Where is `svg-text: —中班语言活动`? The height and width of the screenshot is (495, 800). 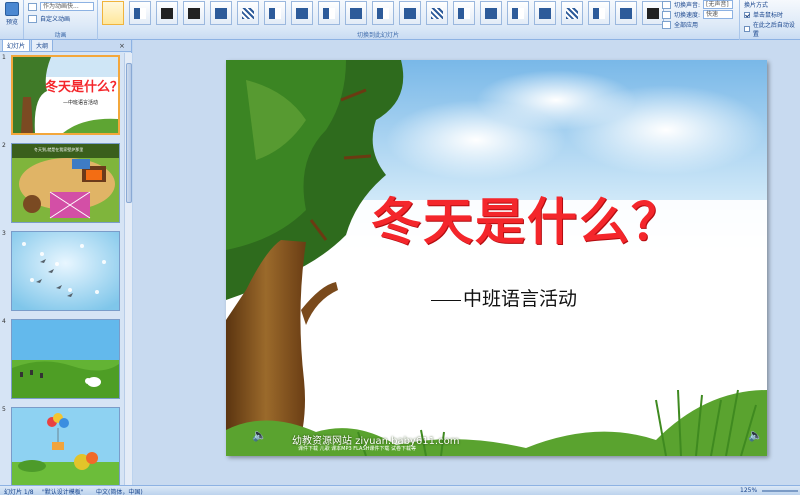 svg-text: —中班语言活动 is located at coordinates (80, 102).